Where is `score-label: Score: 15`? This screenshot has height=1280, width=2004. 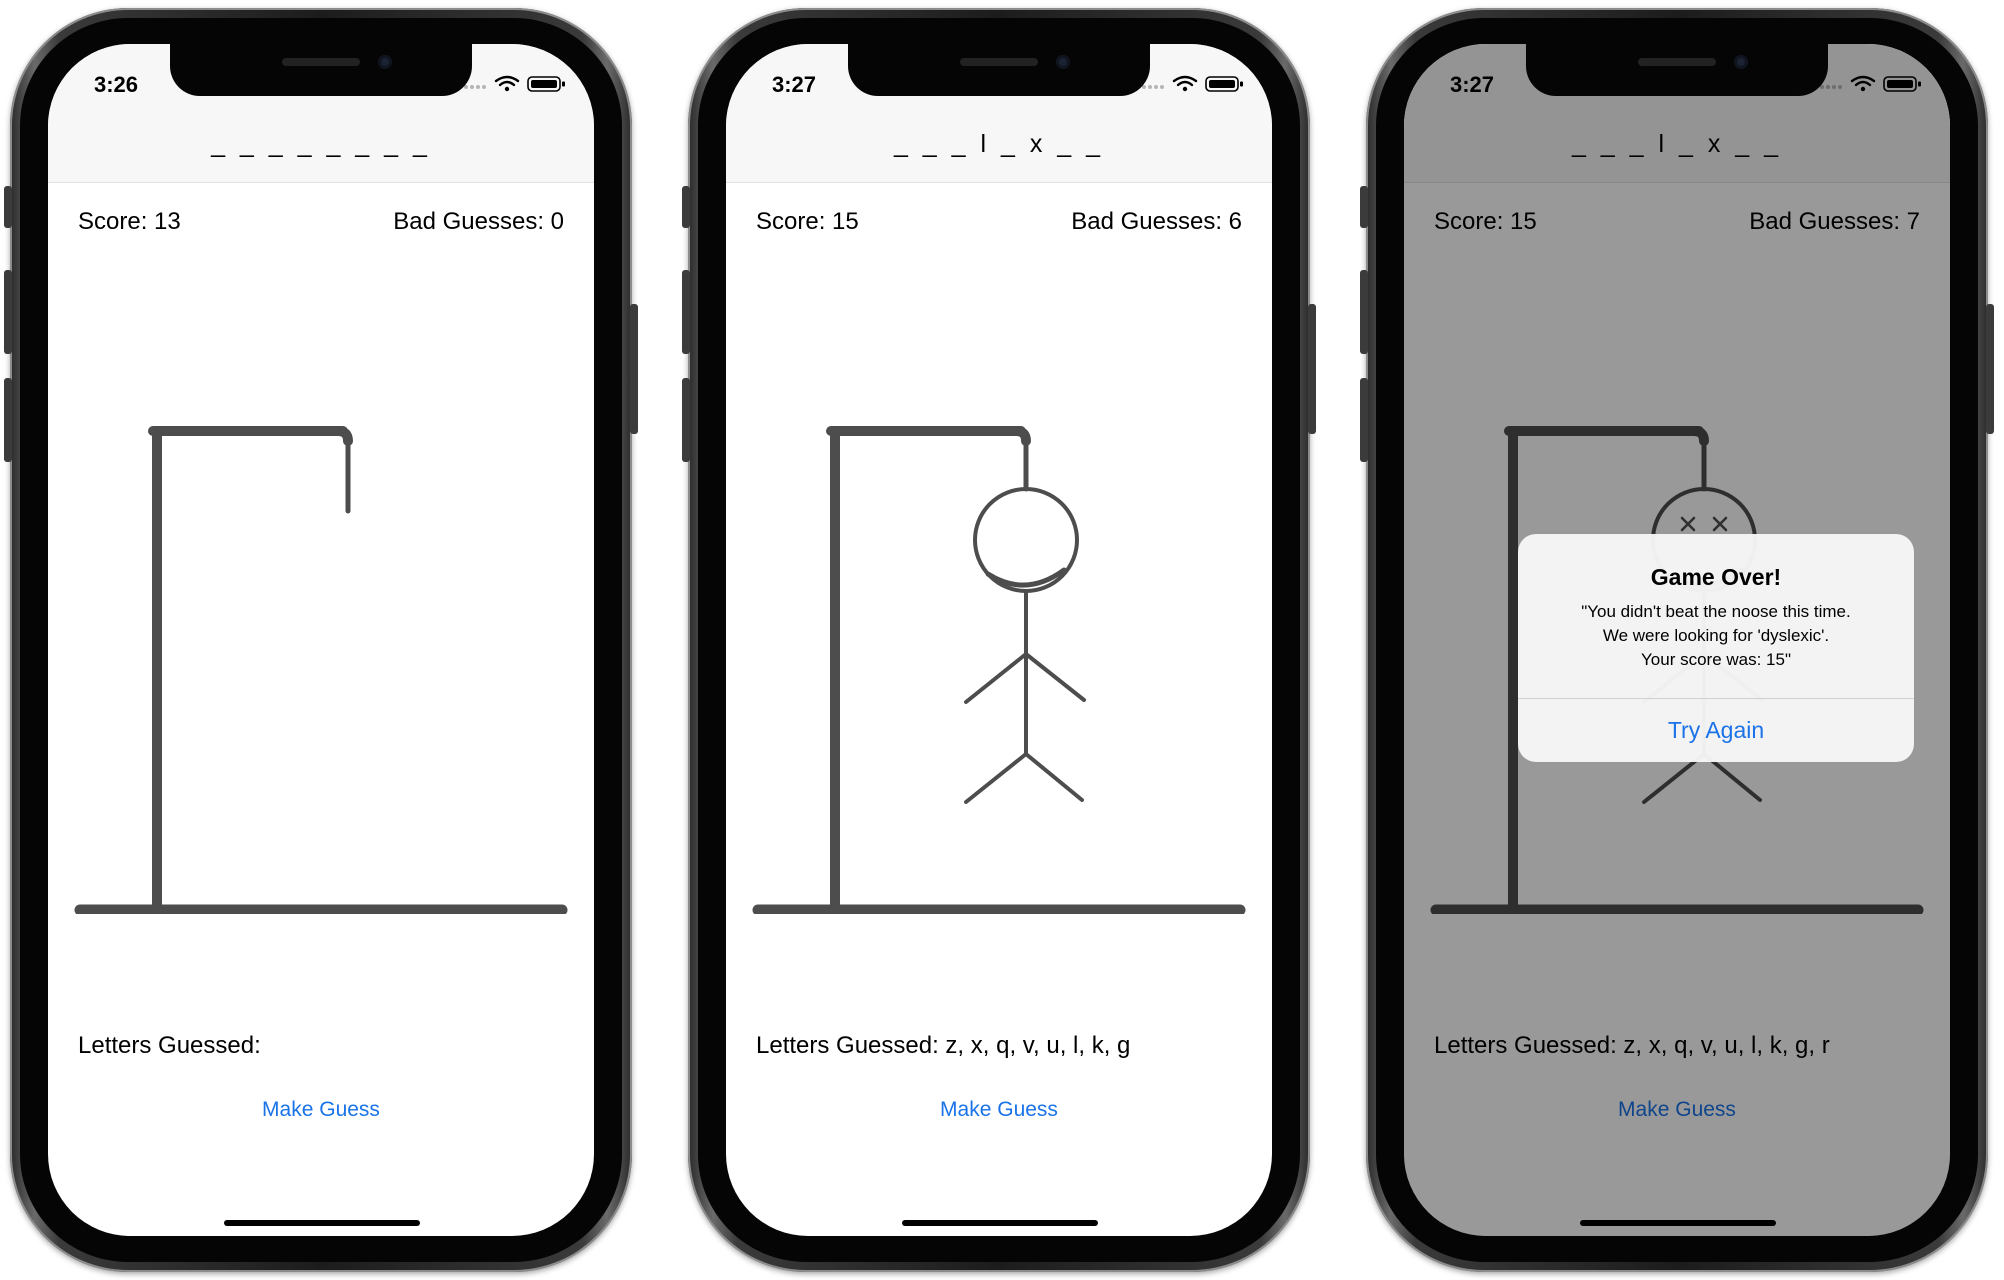
score-label: Score: 15 is located at coordinates (807, 221).